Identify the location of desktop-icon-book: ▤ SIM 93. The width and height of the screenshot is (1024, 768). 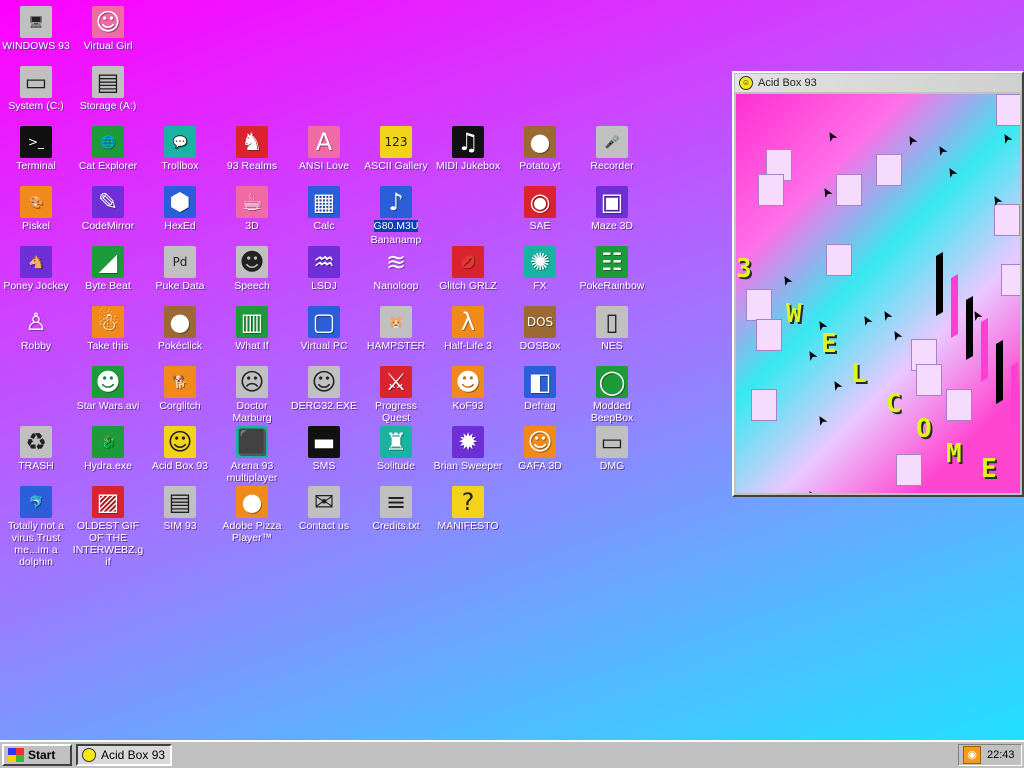
(180, 509).